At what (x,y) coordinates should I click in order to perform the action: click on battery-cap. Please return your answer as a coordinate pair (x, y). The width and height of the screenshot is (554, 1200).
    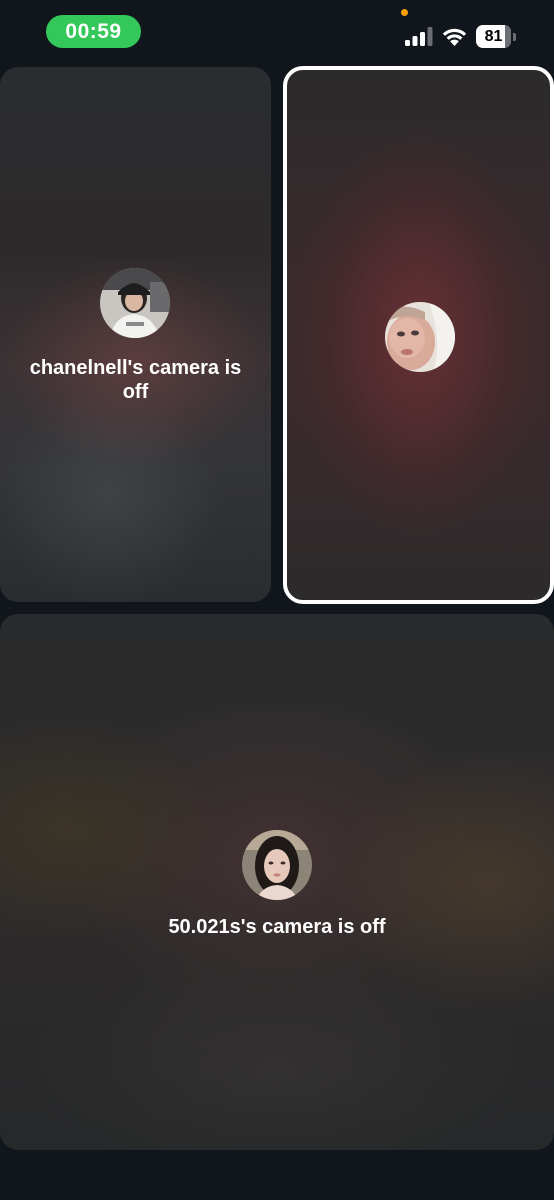
    Looking at the image, I should click on (514, 37).